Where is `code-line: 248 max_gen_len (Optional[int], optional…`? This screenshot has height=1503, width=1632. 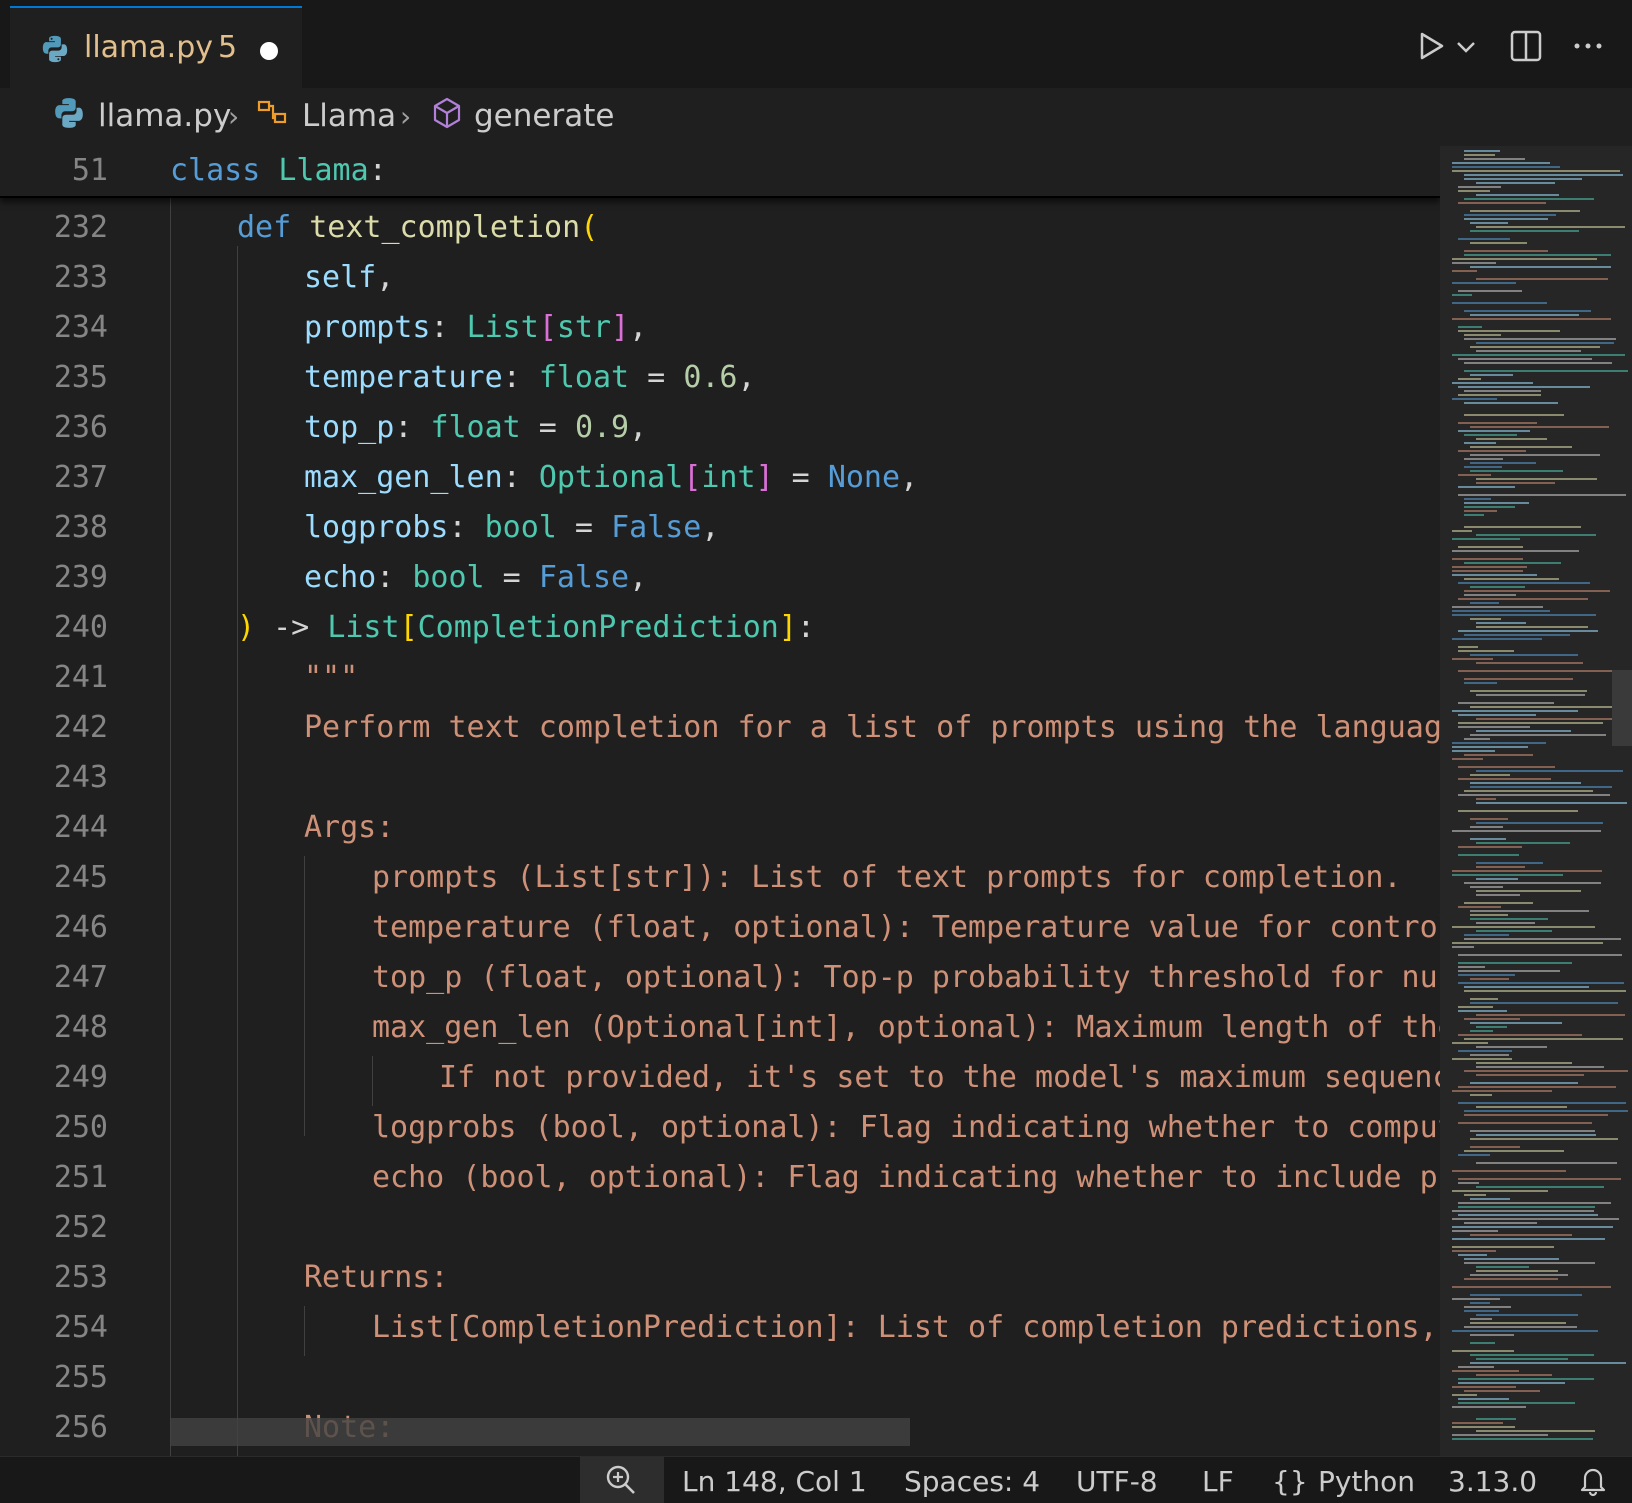
code-line: 248 max_gen_len (Optional[int], optional… is located at coordinates (720, 1028).